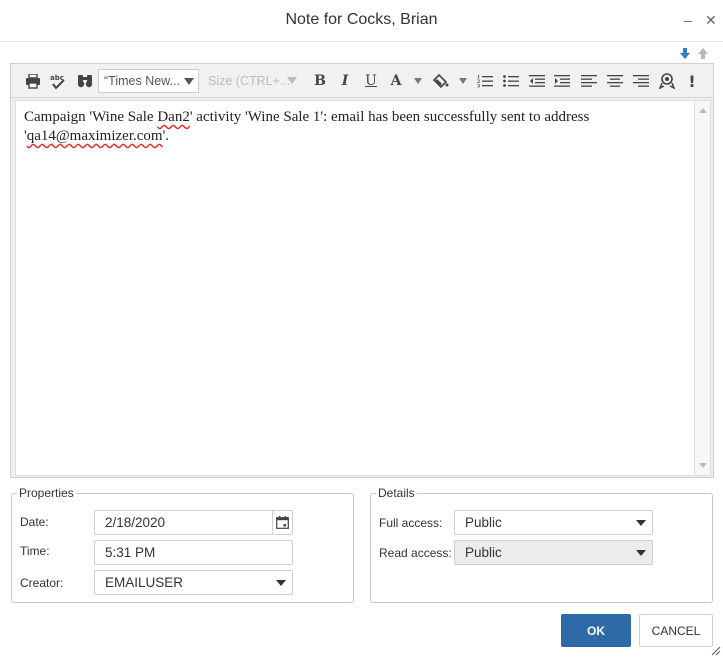  What do you see at coordinates (135, 522) in the screenshot?
I see `date-value: 2/18/2020` at bounding box center [135, 522].